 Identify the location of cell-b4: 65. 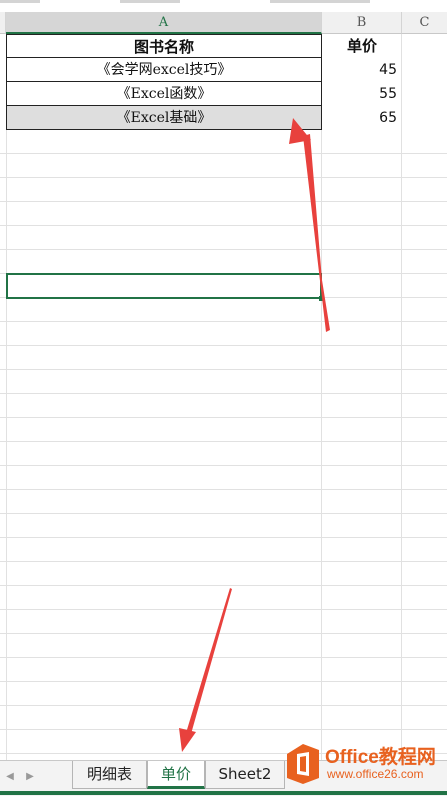
(362, 118).